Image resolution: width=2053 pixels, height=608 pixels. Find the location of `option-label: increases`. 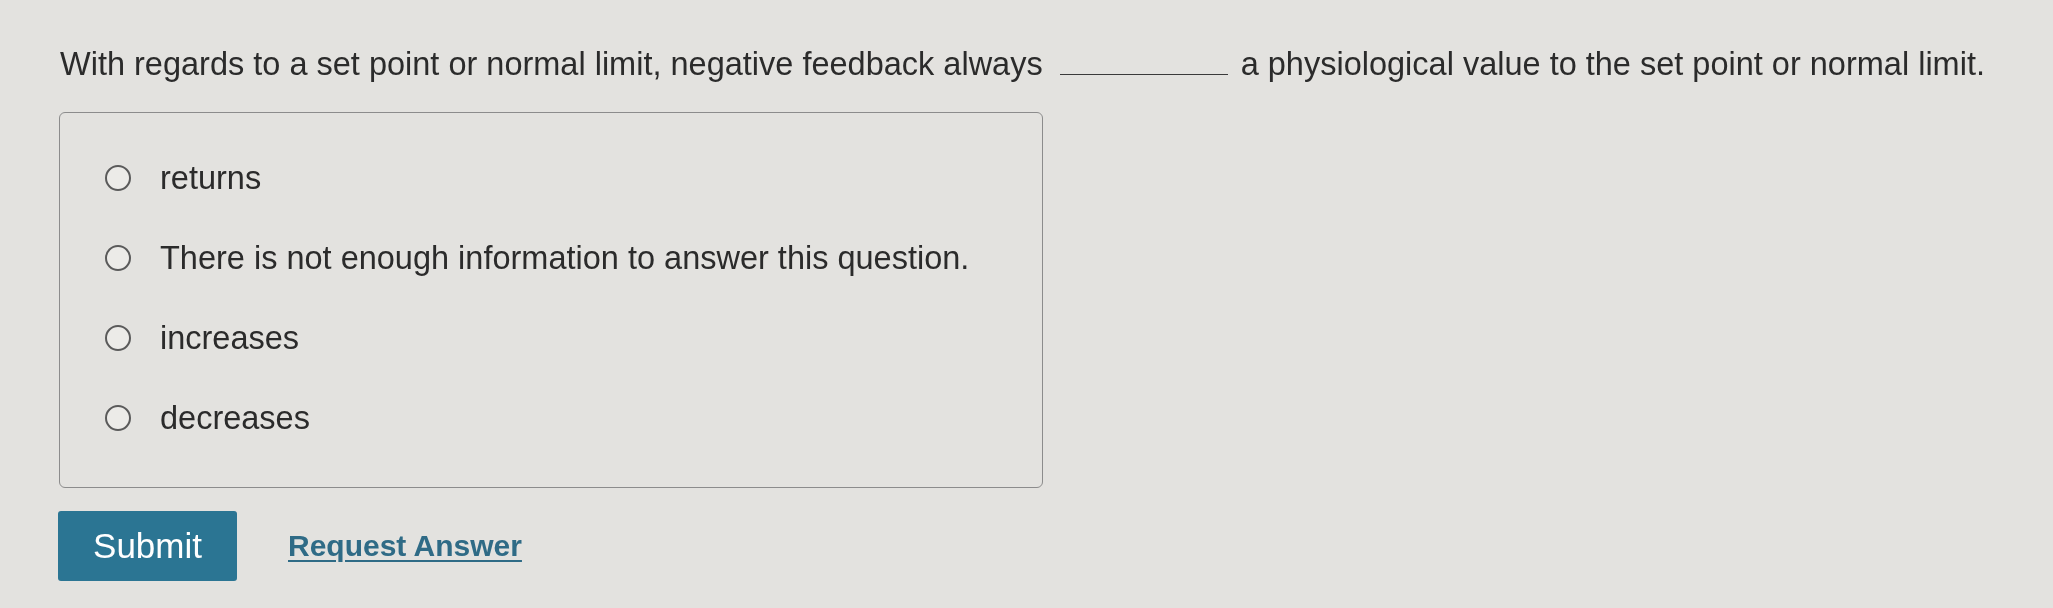

option-label: increases is located at coordinates (230, 338).